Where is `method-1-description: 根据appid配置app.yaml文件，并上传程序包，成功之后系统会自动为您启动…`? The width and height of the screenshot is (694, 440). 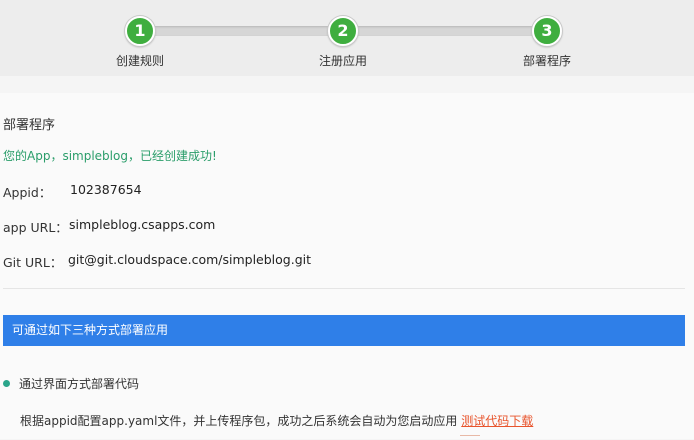
method-1-description: 根据appid配置app.yaml文件，并上传程序包，成功之后系统会自动为您启动… is located at coordinates (239, 421).